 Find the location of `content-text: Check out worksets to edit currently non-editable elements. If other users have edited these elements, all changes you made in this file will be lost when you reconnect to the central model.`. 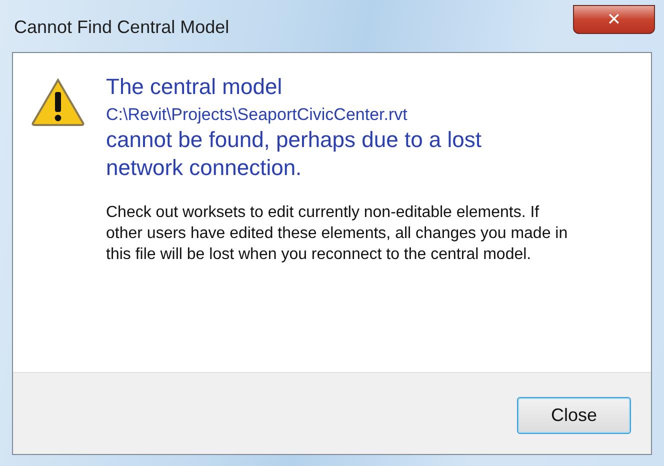

content-text: Check out worksets to edit currently non-editable elements. If other users have edited these elements, all changes you made in this file will be lost when you reconnect to the central model. is located at coordinates (337, 234).